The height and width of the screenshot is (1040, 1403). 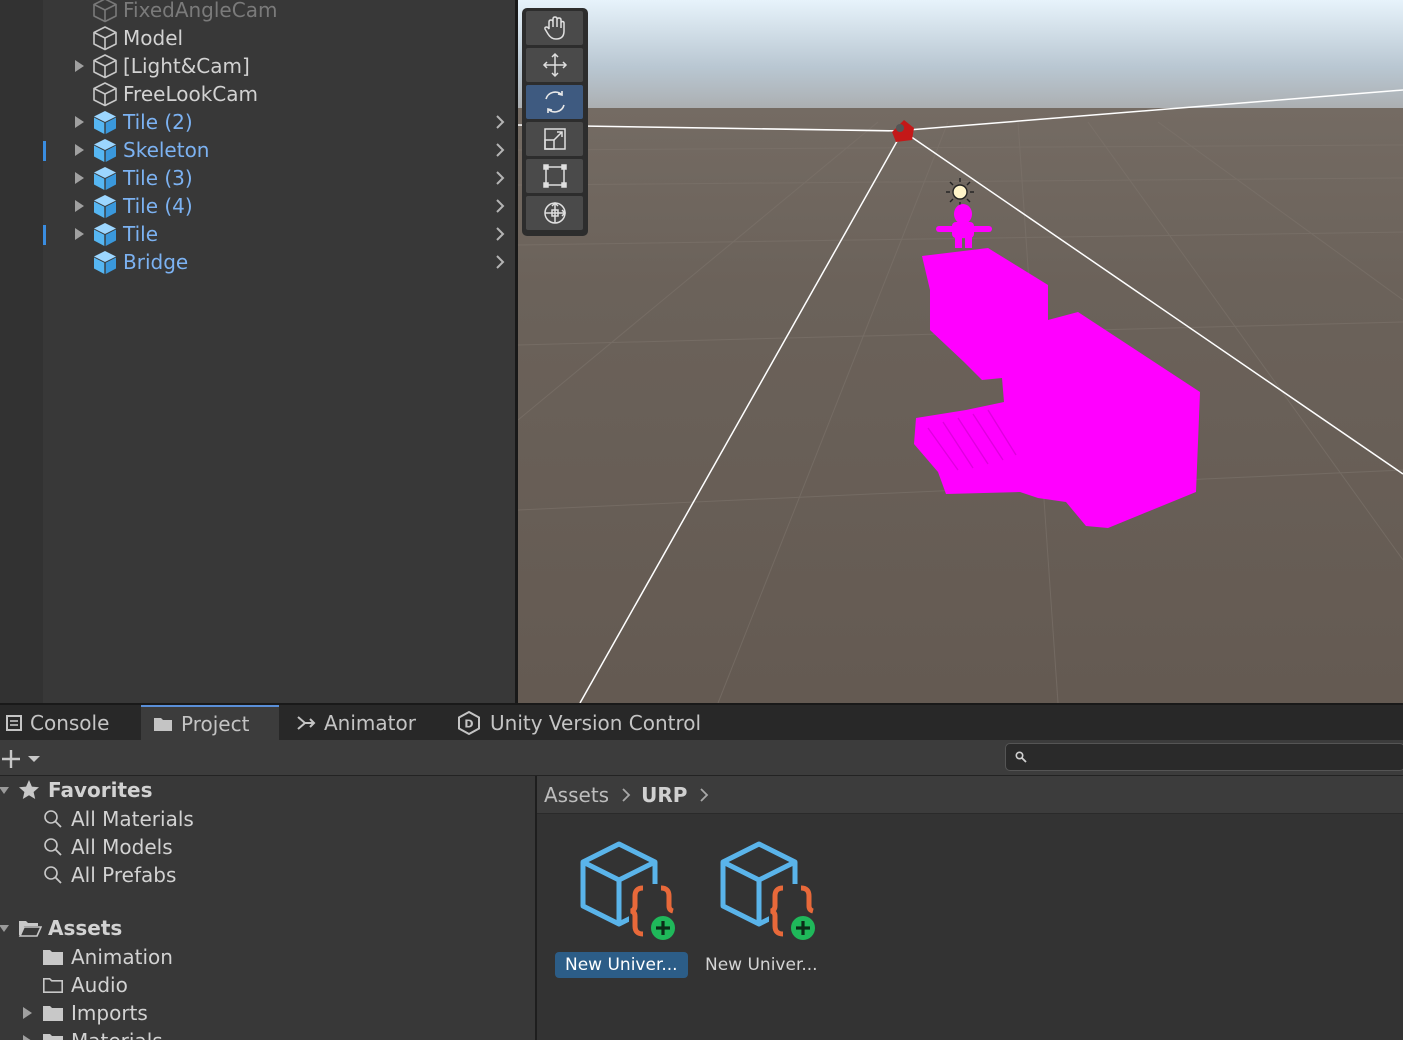 What do you see at coordinates (166, 150) in the screenshot?
I see `hierarchy-item-label: Skeleton` at bounding box center [166, 150].